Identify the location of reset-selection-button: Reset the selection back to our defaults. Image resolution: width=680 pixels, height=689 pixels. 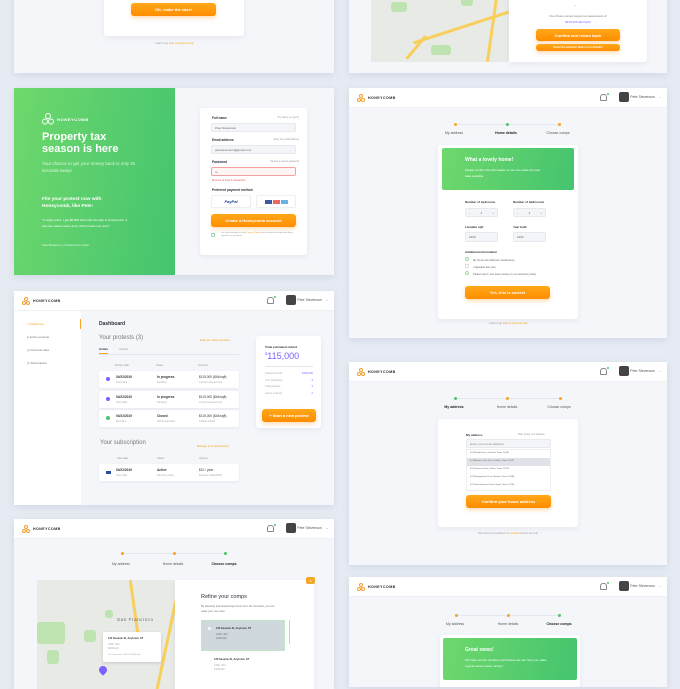
(578, 47).